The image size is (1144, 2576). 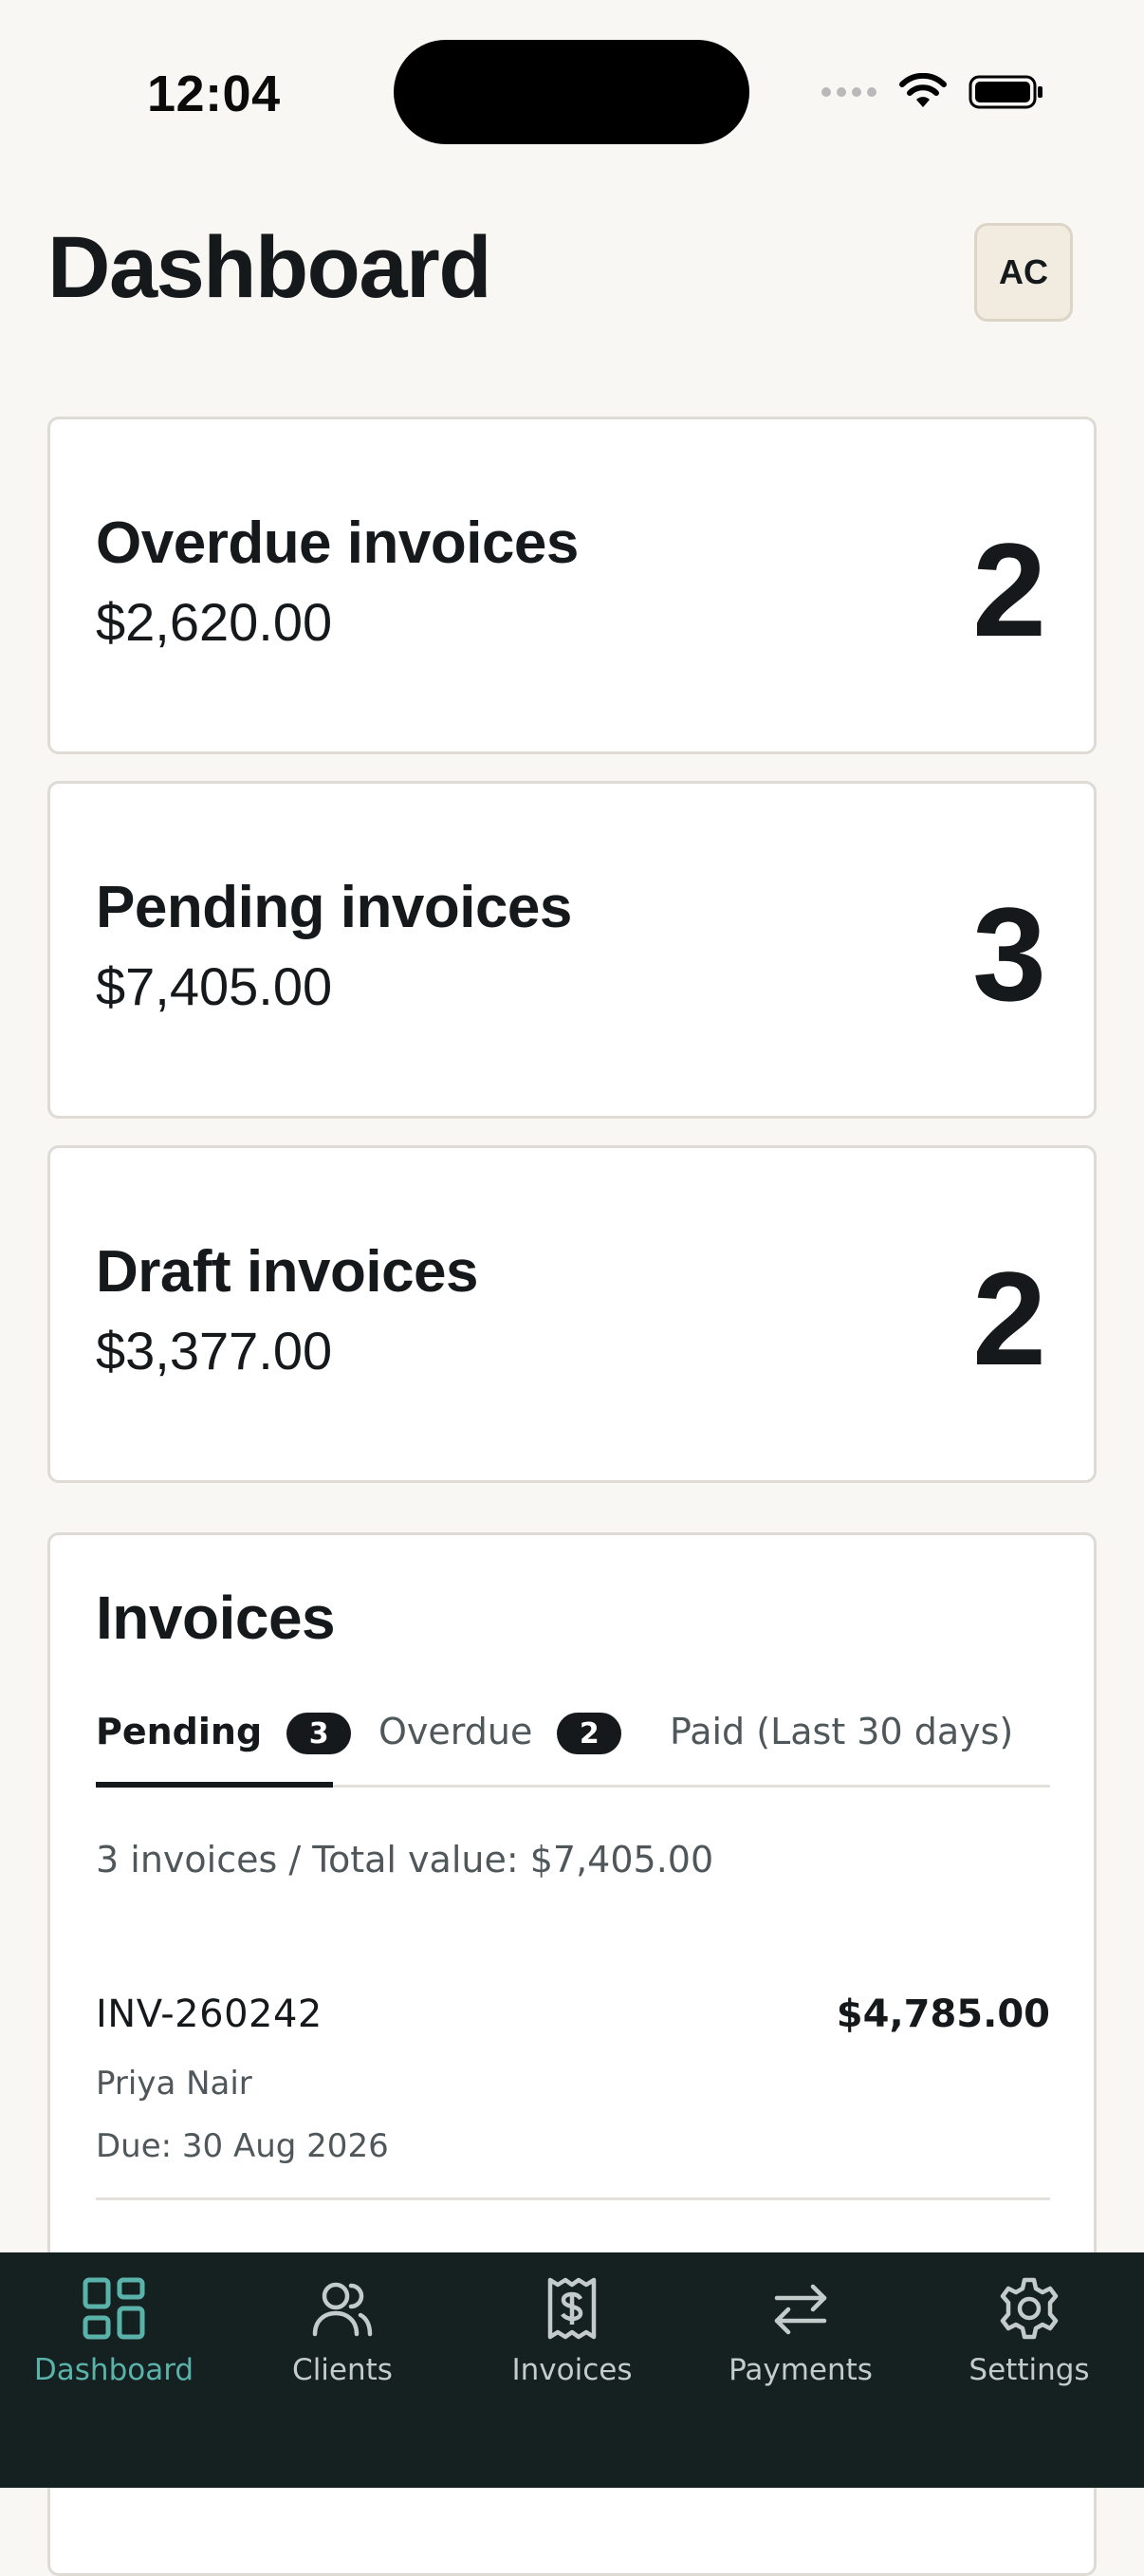 I want to click on nav-clients: Clients, so click(x=342, y=2351).